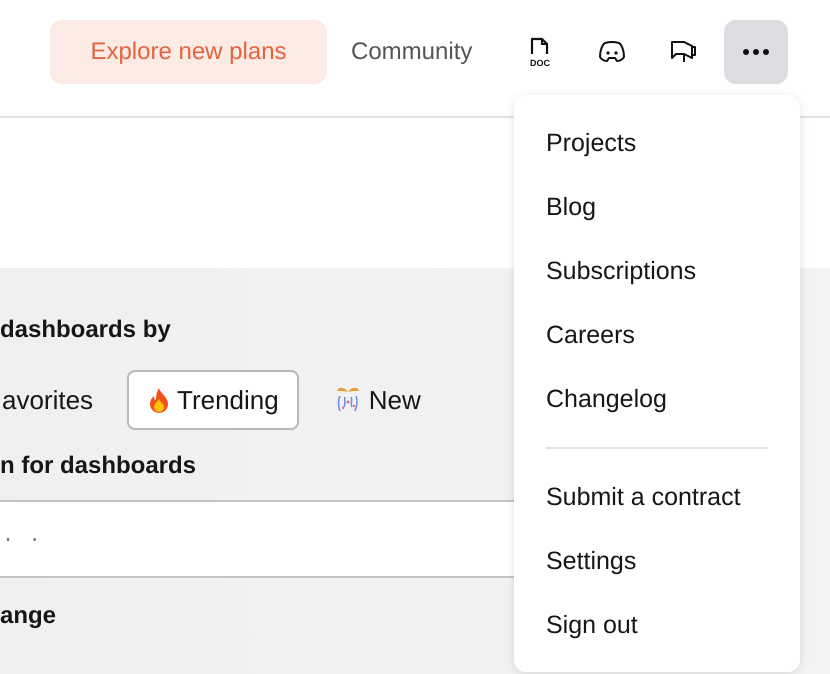  I want to click on menu-item: Blog, so click(657, 207).